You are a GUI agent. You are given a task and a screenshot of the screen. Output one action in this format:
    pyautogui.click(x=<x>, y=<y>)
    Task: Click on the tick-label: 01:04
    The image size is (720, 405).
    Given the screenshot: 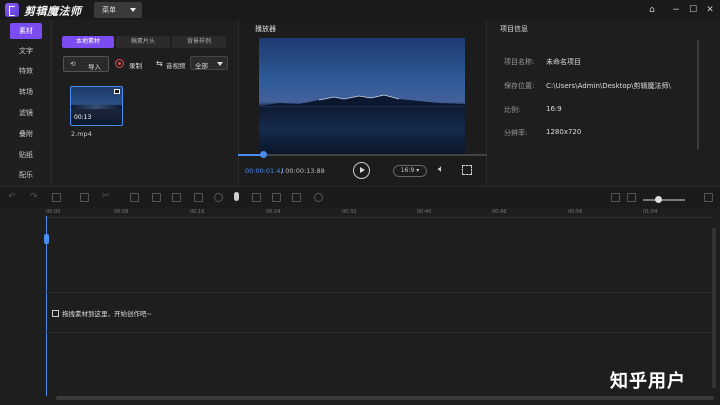 What is the action you would take?
    pyautogui.click(x=650, y=212)
    